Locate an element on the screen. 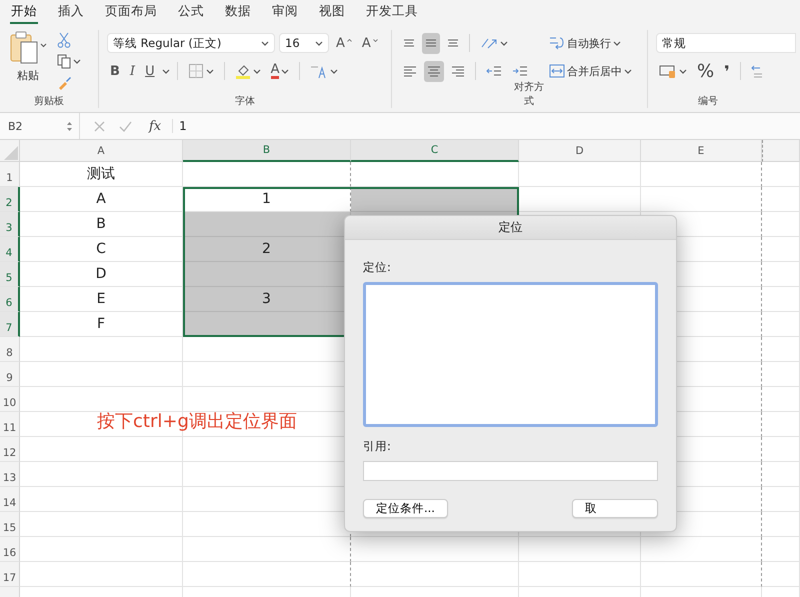  font-size-dropdown: 16 is located at coordinates (304, 43).